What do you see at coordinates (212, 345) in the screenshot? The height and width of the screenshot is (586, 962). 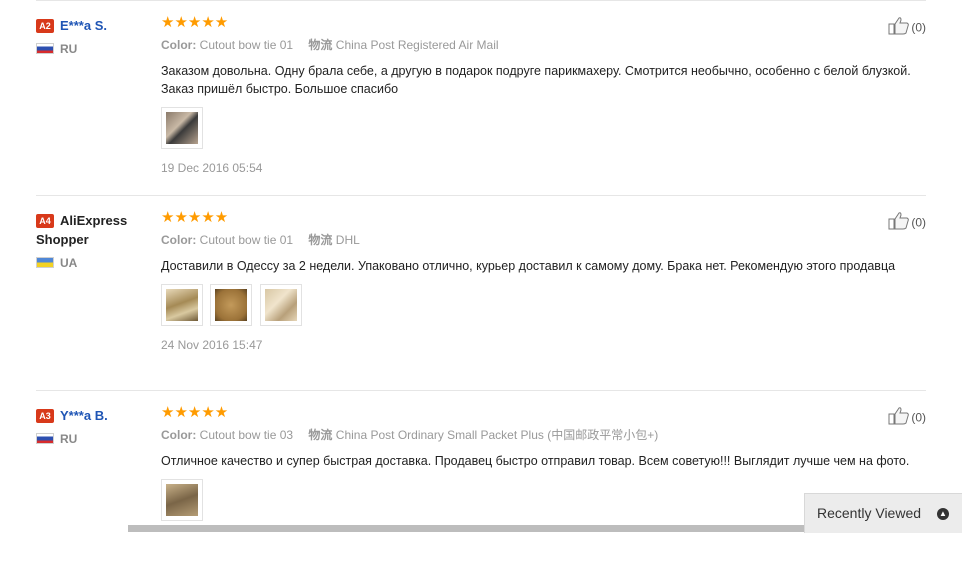 I see `review-date: 24 Nov 2016 15:47` at bounding box center [212, 345].